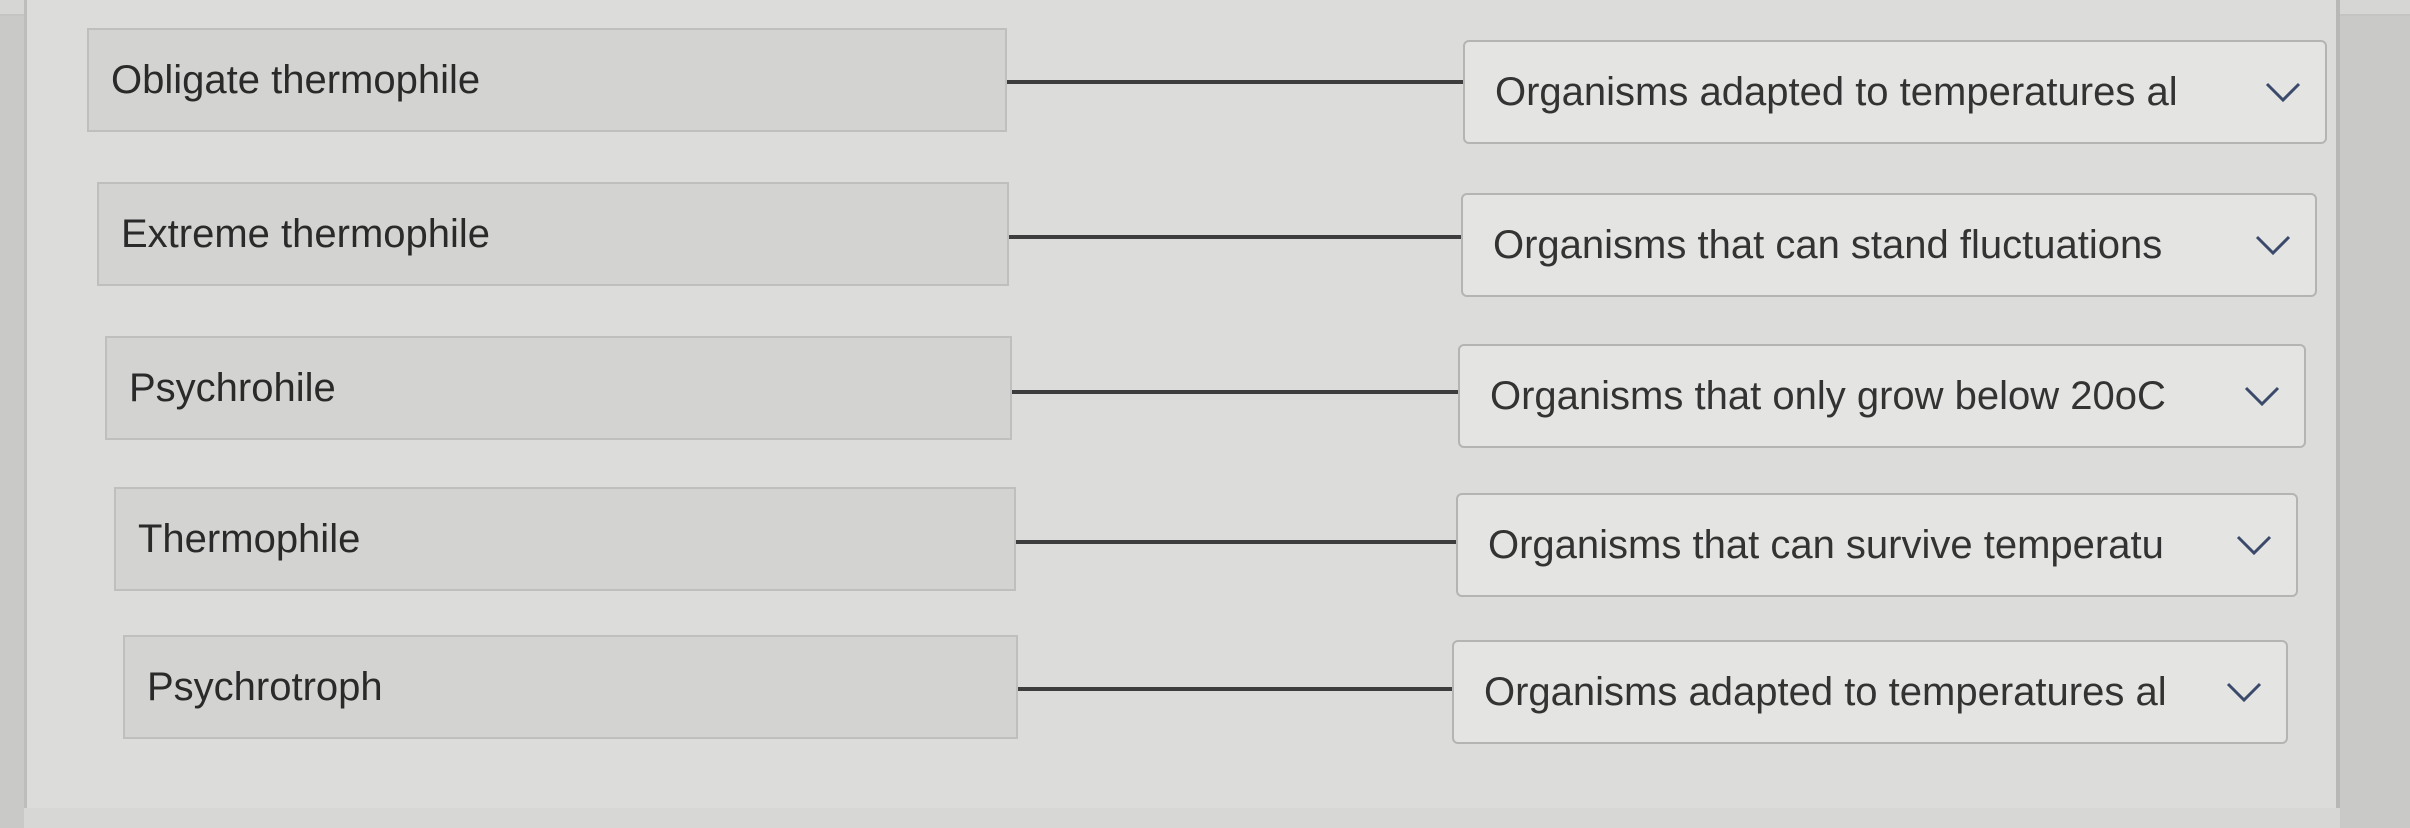 The height and width of the screenshot is (828, 2410). Describe the element at coordinates (565, 539) in the screenshot. I see `term-thermophile: Thermophile` at that location.